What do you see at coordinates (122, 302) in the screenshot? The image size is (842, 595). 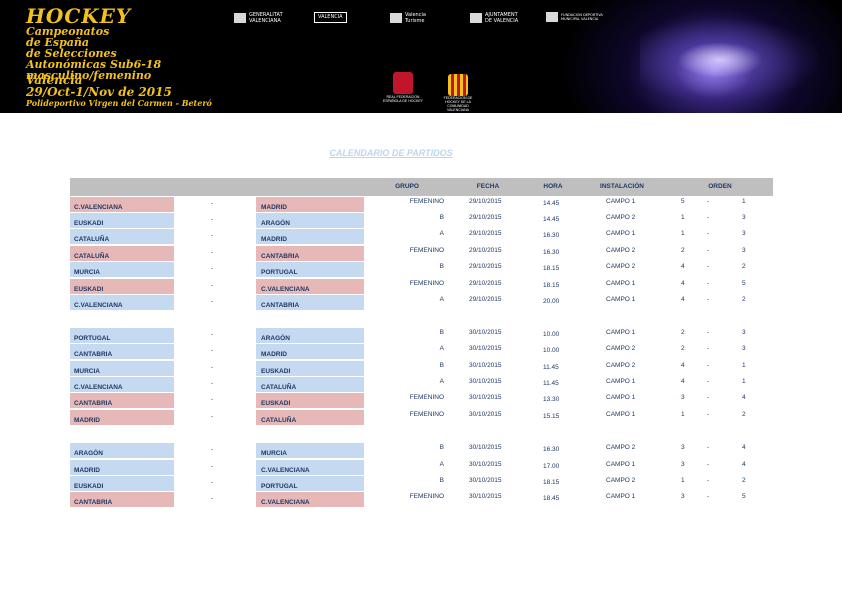 I see `home-team: C.VALENCIANA` at bounding box center [122, 302].